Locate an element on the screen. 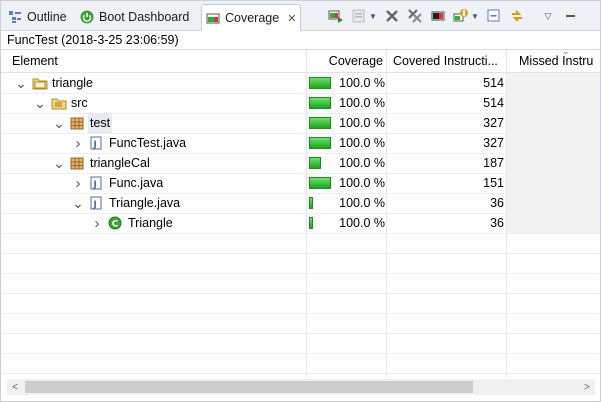  remove-all-sessions-icon is located at coordinates (415, 16).